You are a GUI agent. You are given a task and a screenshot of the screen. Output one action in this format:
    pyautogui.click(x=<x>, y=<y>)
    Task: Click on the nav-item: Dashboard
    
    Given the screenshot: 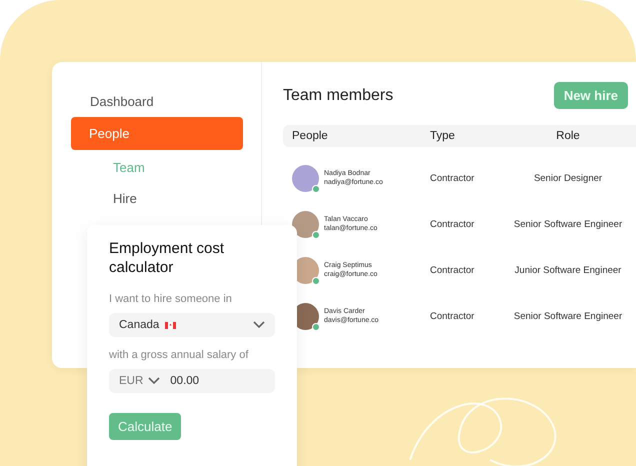 What is the action you would take?
    pyautogui.click(x=157, y=101)
    